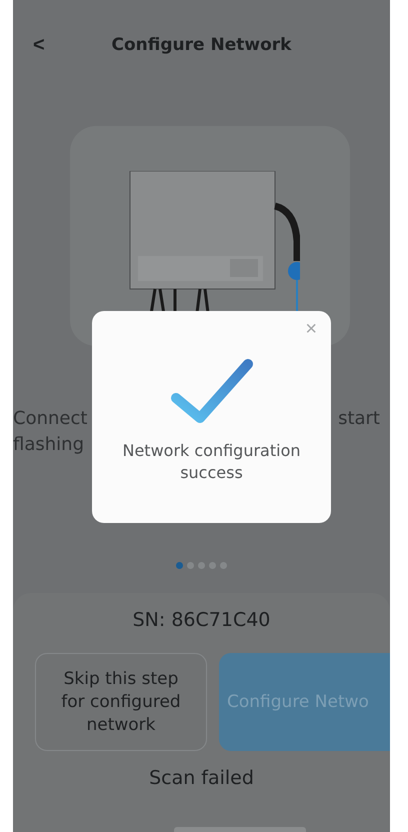  I want to click on page-title: Configure Network, so click(202, 45).